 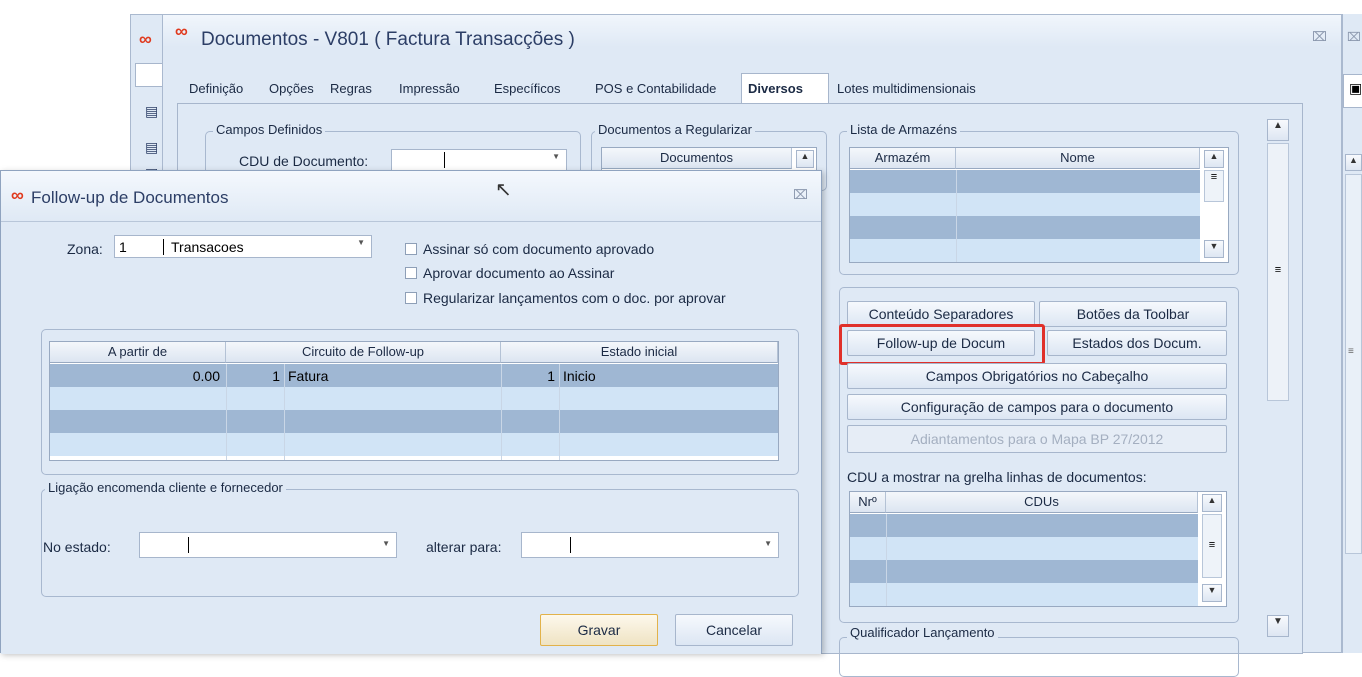 I want to click on cdu-grid: Nrº CDUs ▲ ≡ ▼, so click(x=1038, y=549).